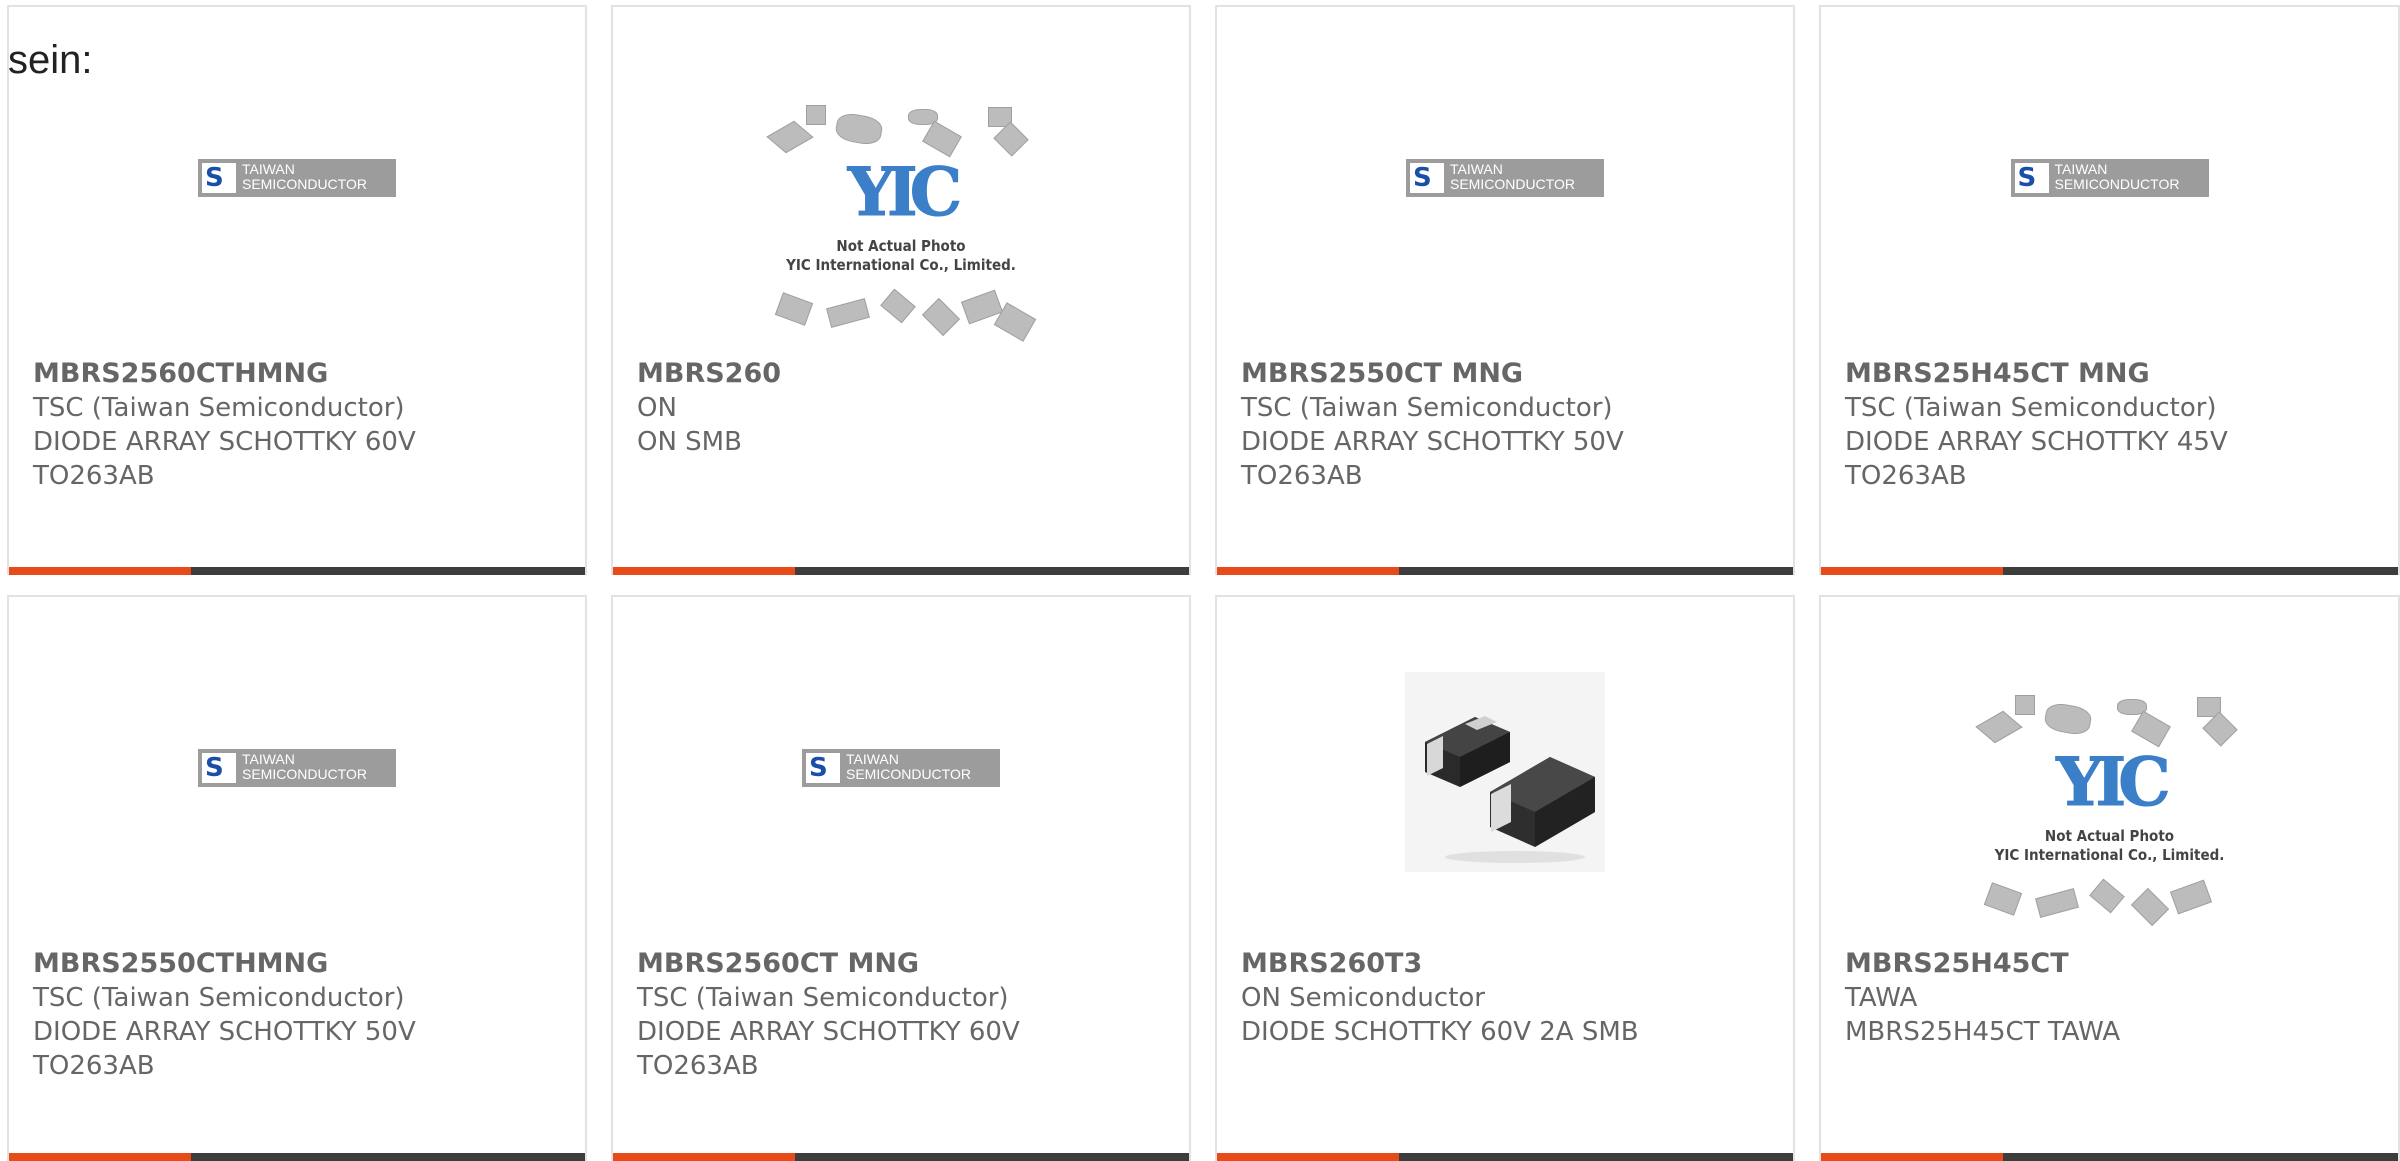  I want to click on product-image, so click(1505, 762).